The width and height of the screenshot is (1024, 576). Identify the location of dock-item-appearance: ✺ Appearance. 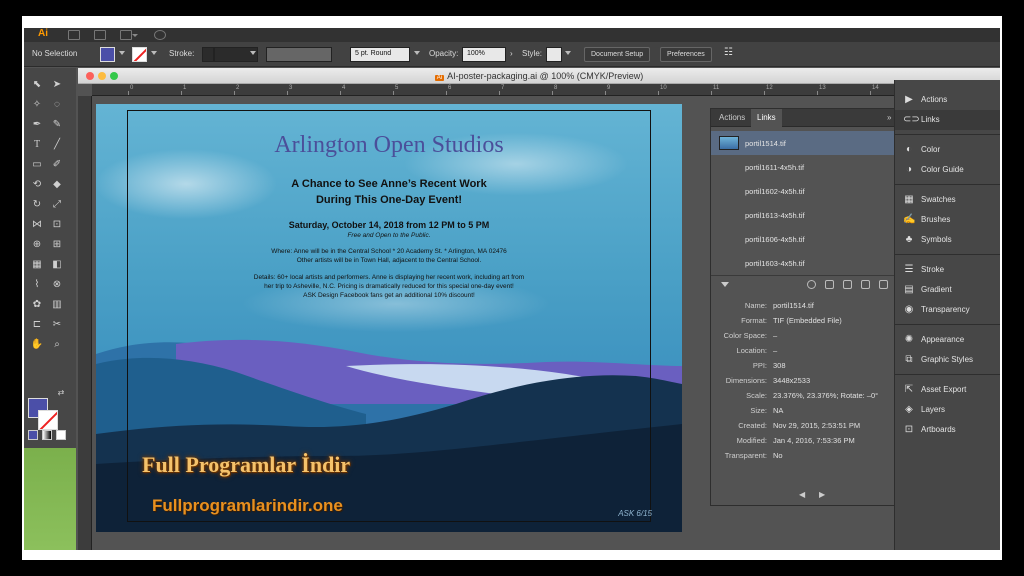
(947, 340).